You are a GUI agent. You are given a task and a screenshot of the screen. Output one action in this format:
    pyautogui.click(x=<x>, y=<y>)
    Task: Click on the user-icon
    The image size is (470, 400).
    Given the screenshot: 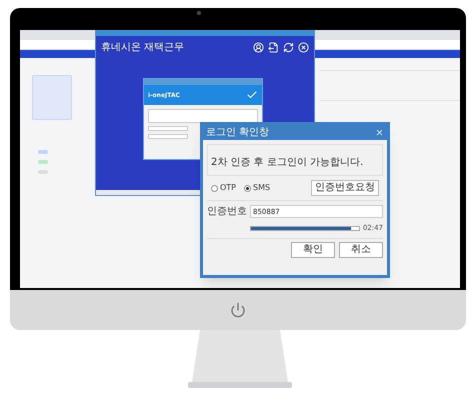 What is the action you would take?
    pyautogui.click(x=258, y=47)
    